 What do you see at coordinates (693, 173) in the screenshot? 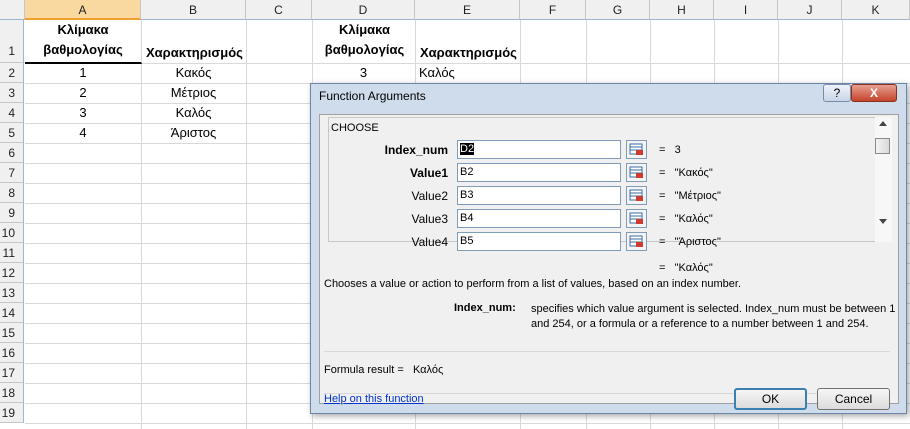
I see `arg-value-value1-text: "Κακός"` at bounding box center [693, 173].